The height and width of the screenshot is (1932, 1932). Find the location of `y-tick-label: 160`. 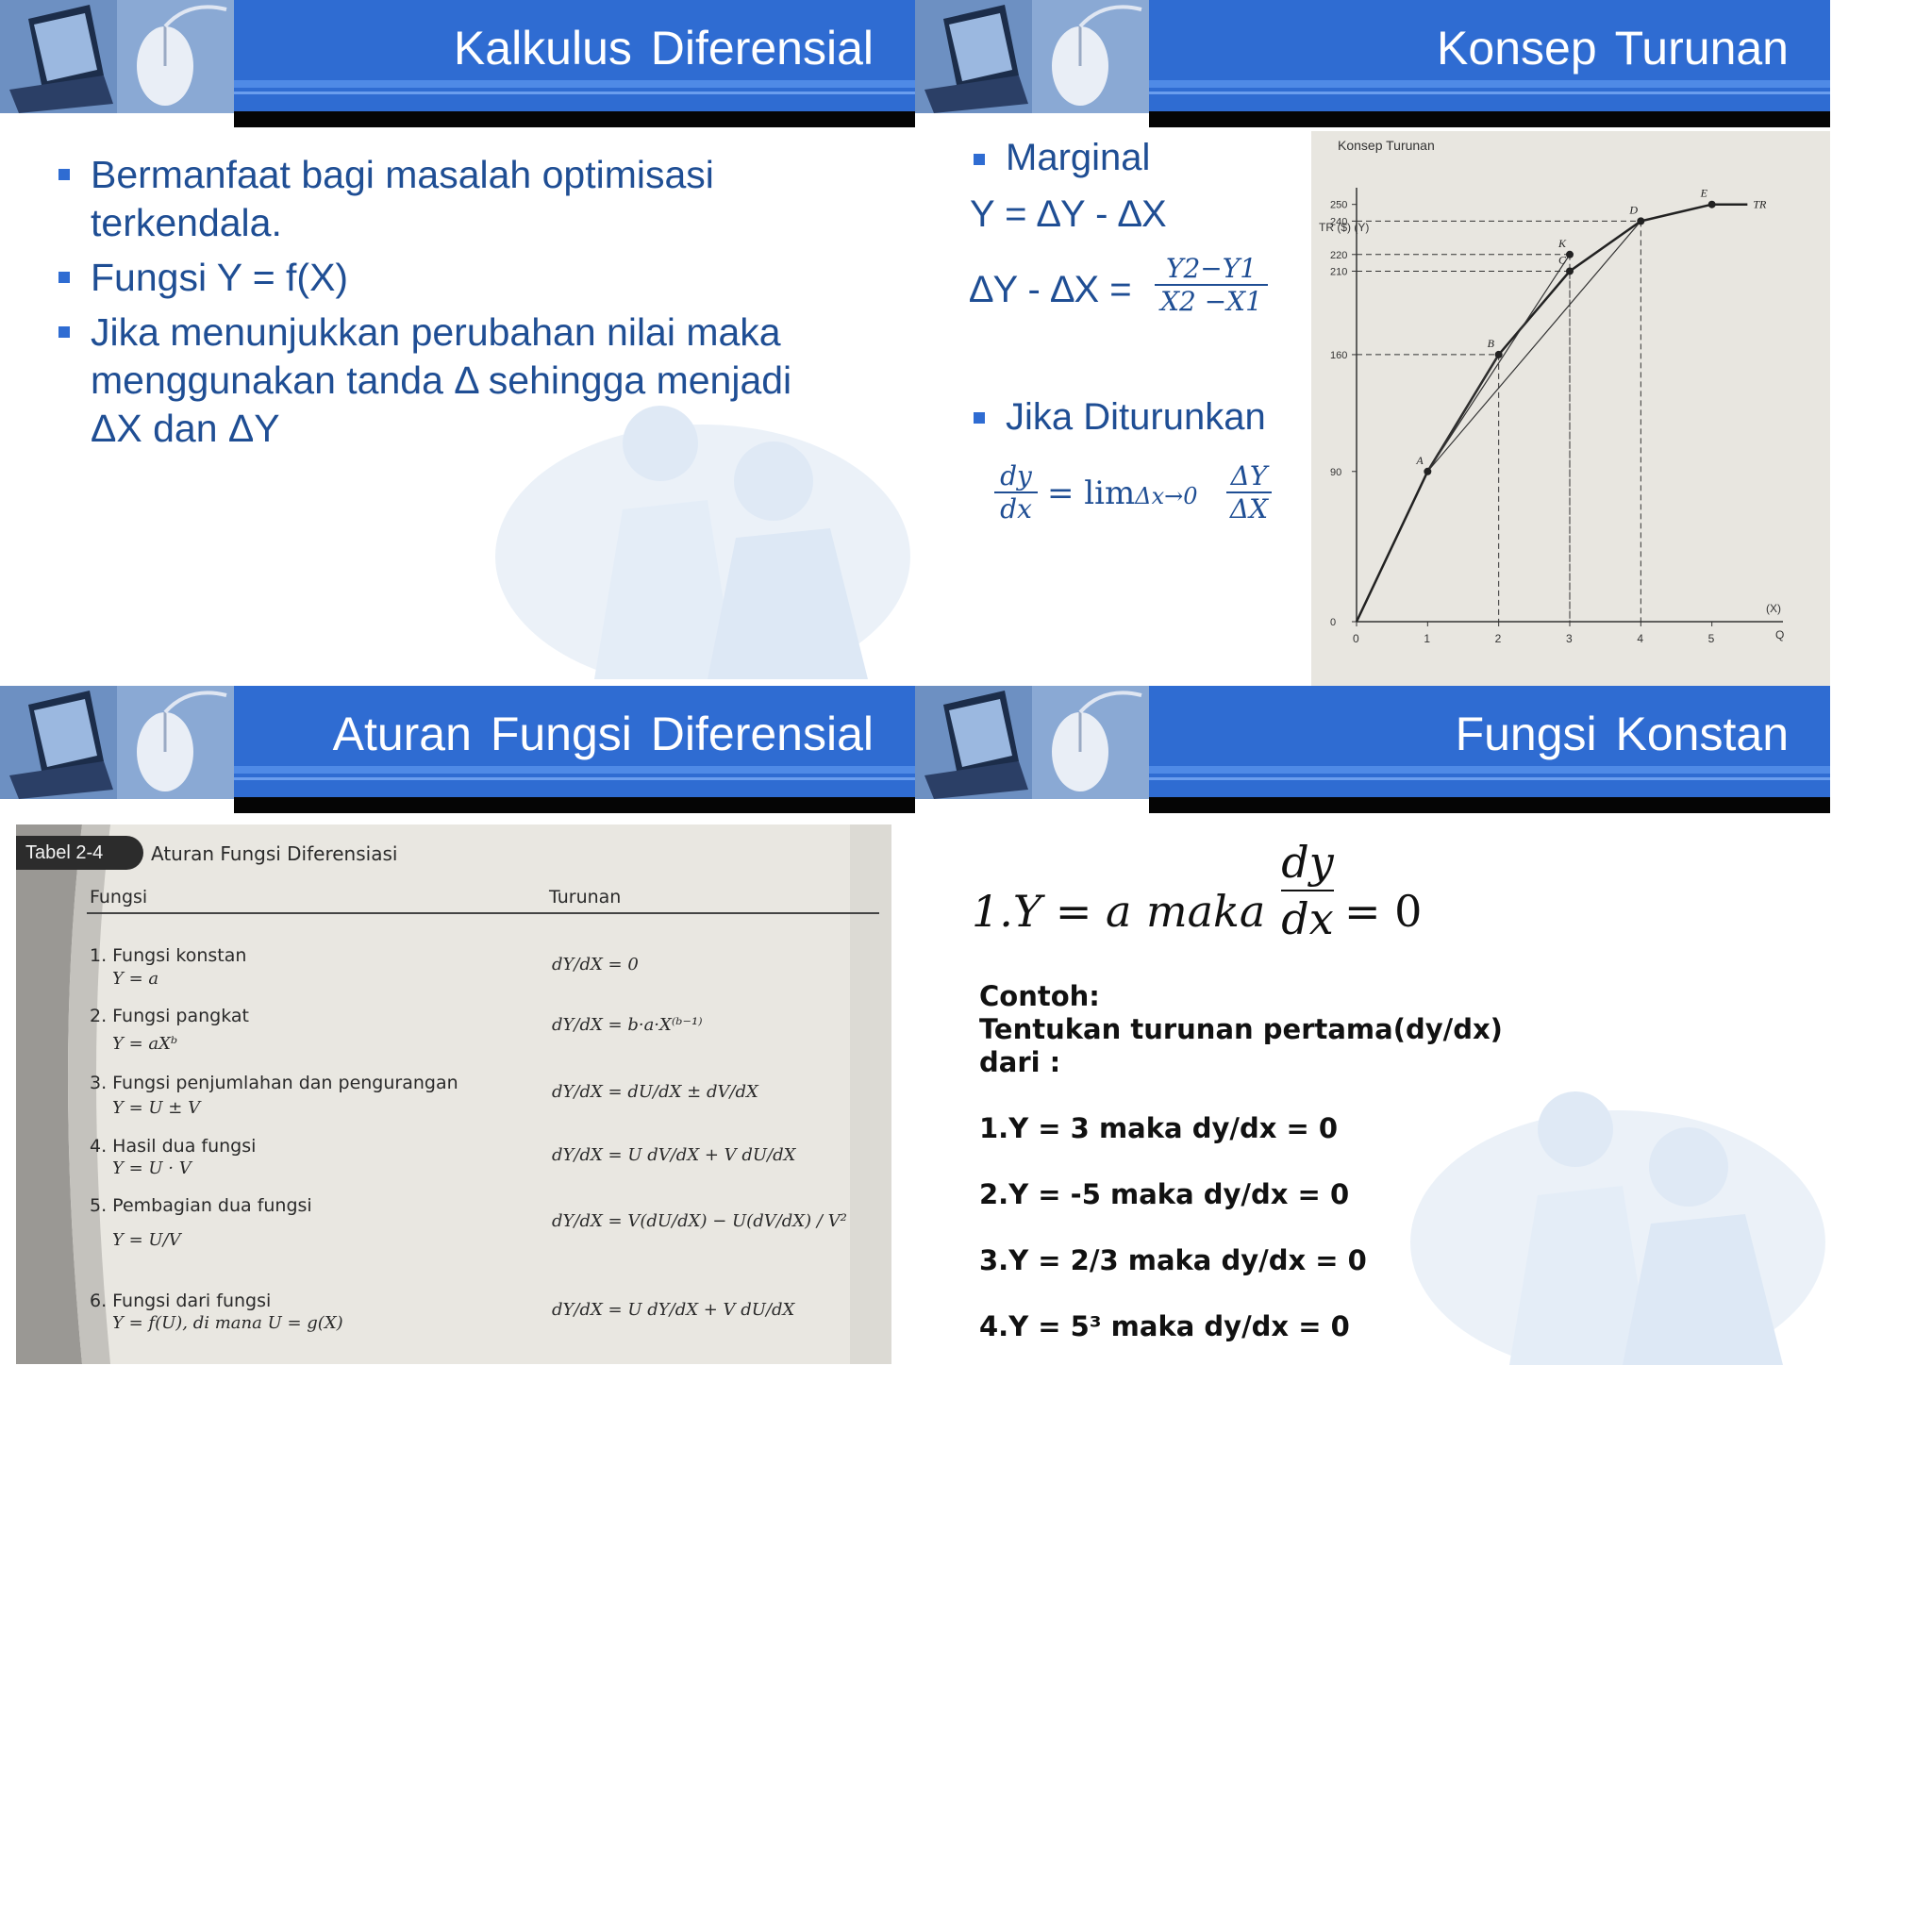

y-tick-label: 160 is located at coordinates (1339, 355).